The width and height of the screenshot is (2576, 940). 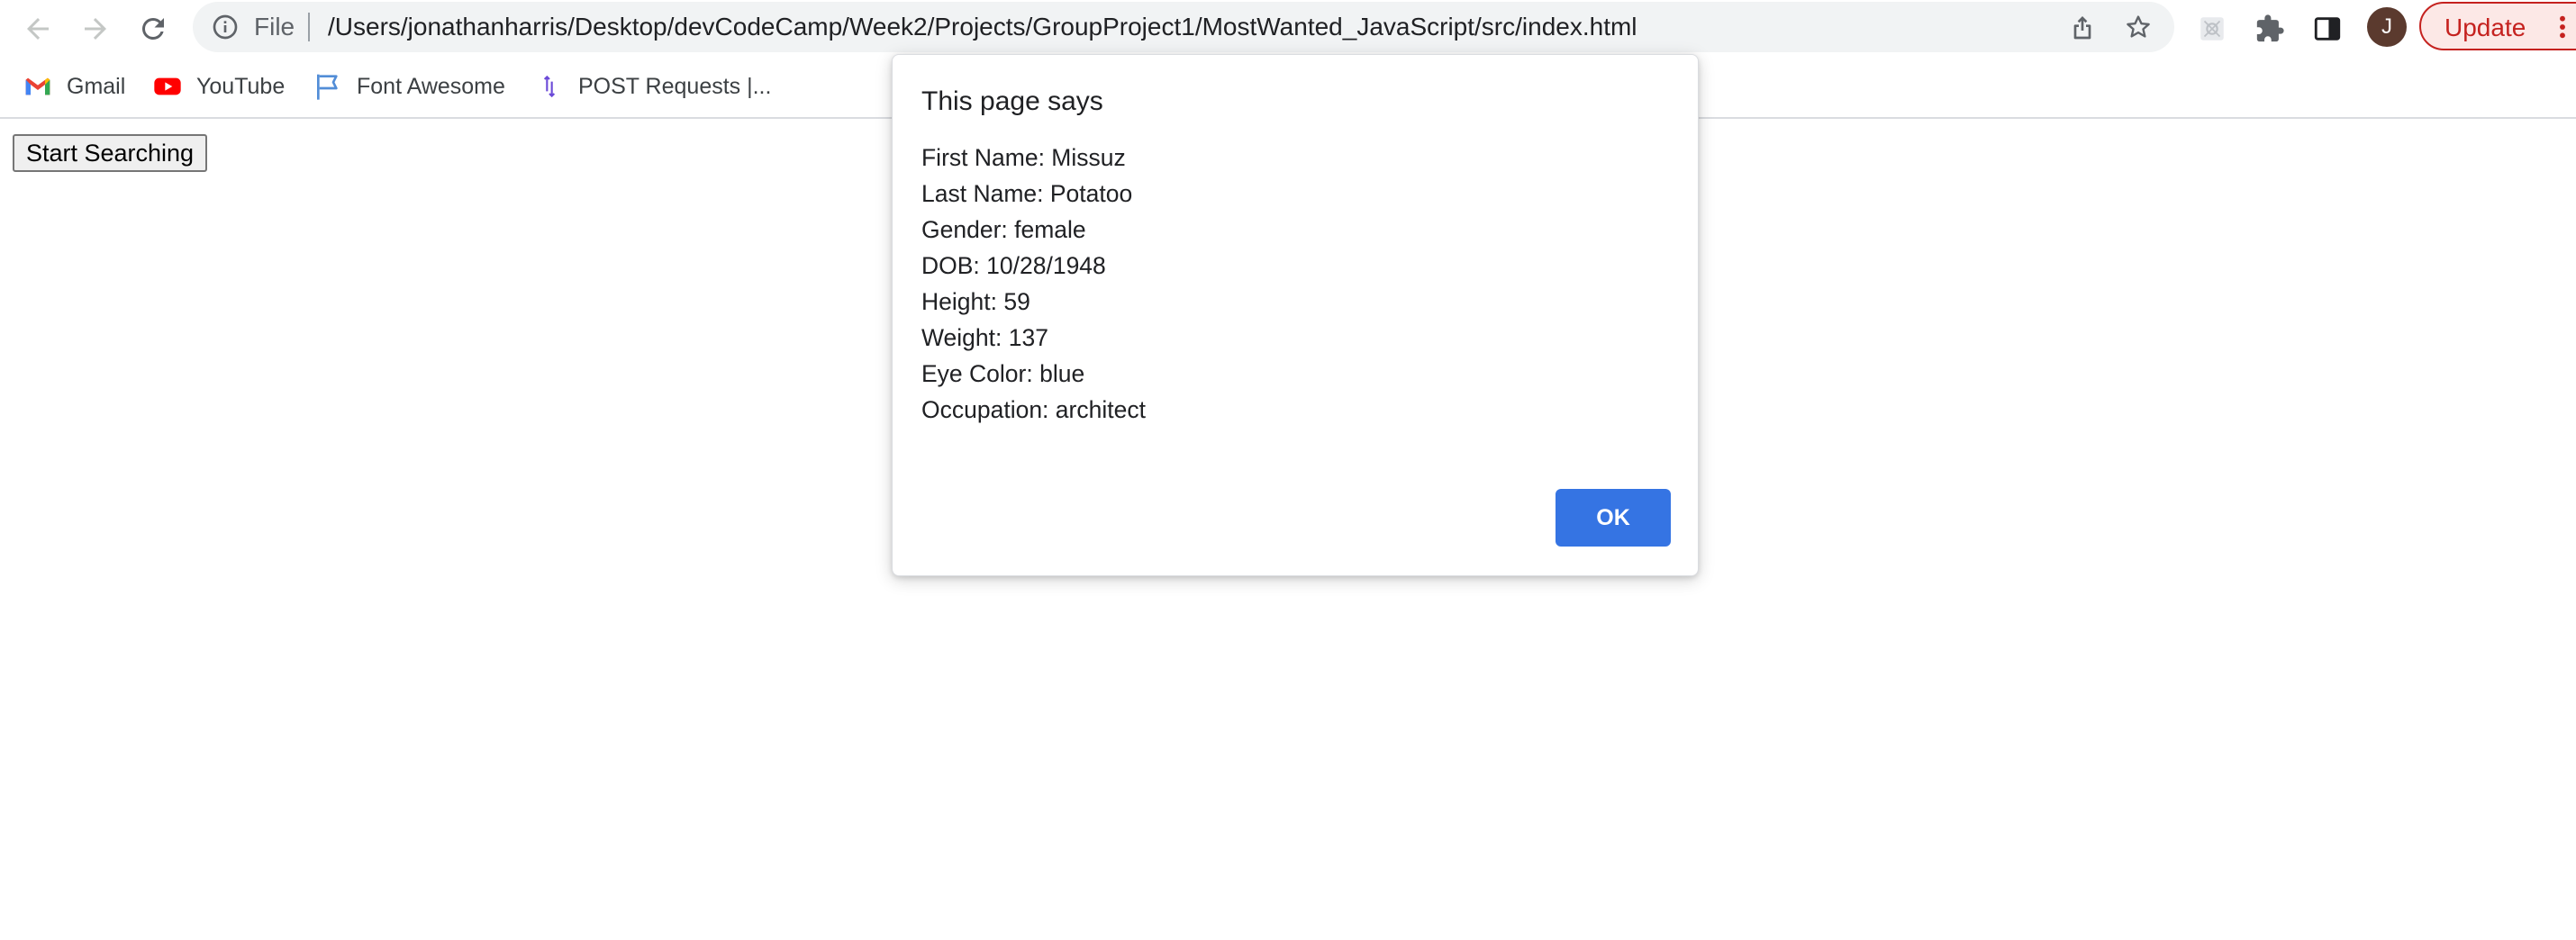 What do you see at coordinates (97, 86) in the screenshot?
I see `bookmark-label: Gmail` at bounding box center [97, 86].